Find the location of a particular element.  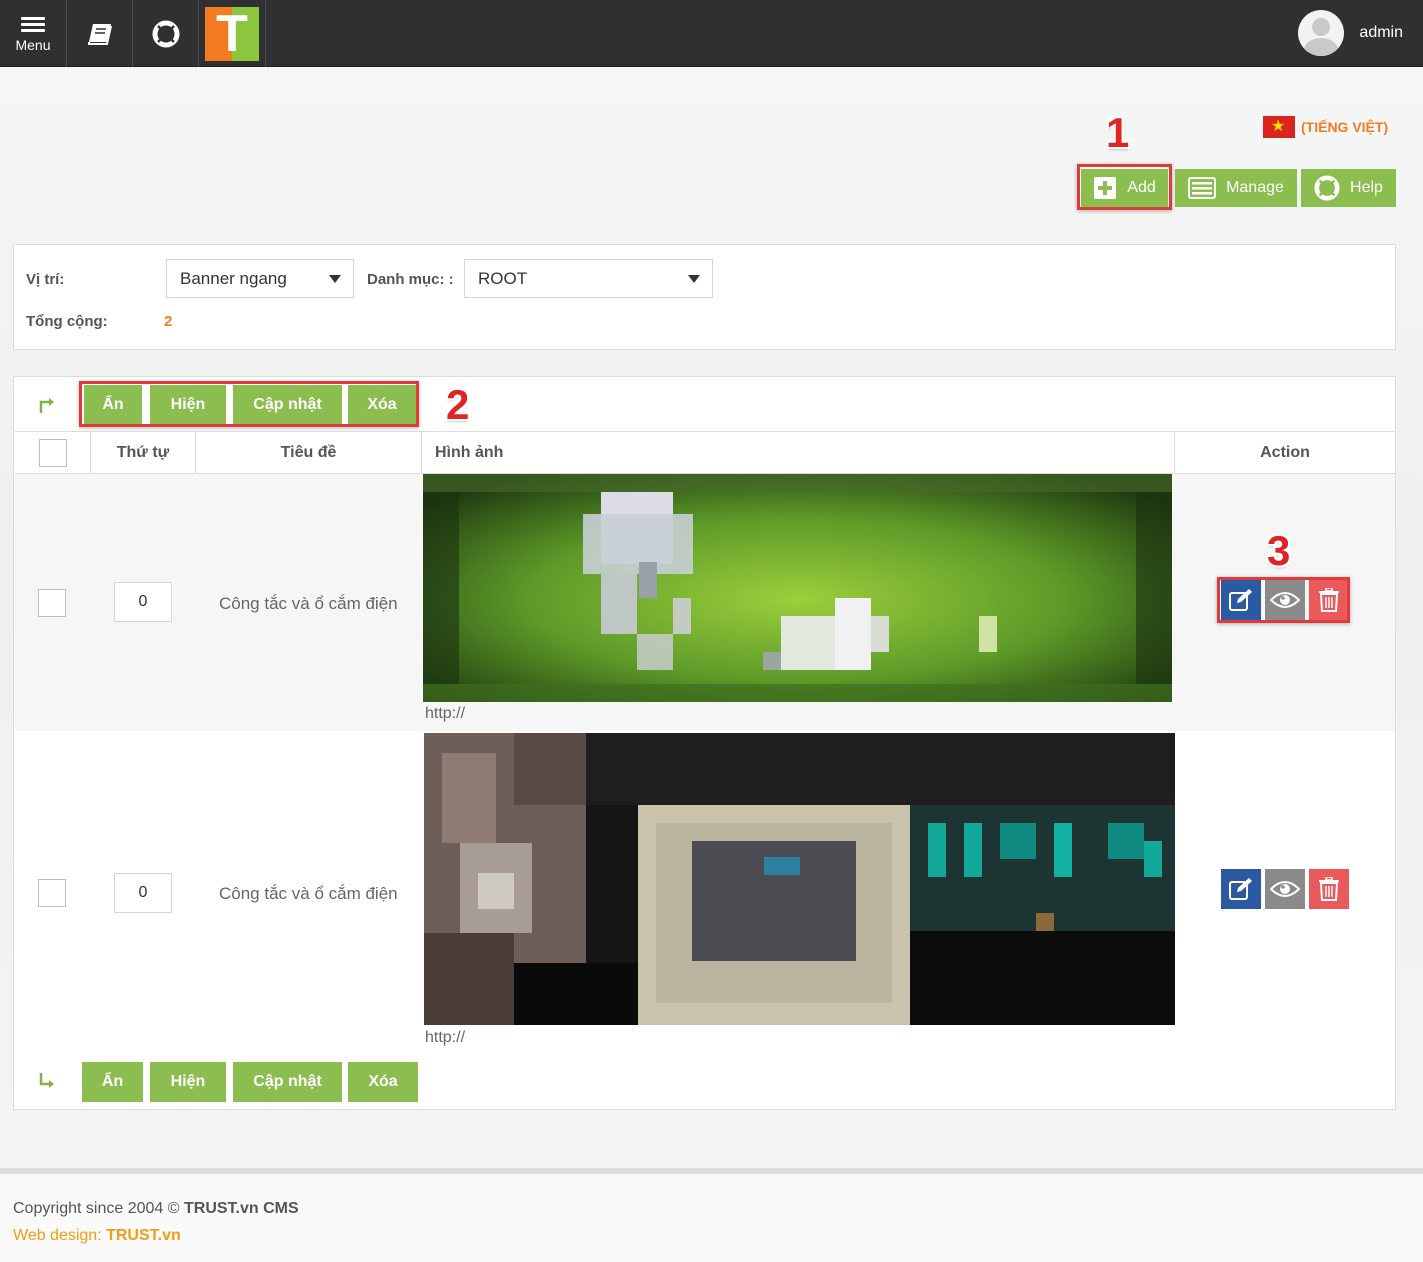

edit-icon is located at coordinates (1240, 889).